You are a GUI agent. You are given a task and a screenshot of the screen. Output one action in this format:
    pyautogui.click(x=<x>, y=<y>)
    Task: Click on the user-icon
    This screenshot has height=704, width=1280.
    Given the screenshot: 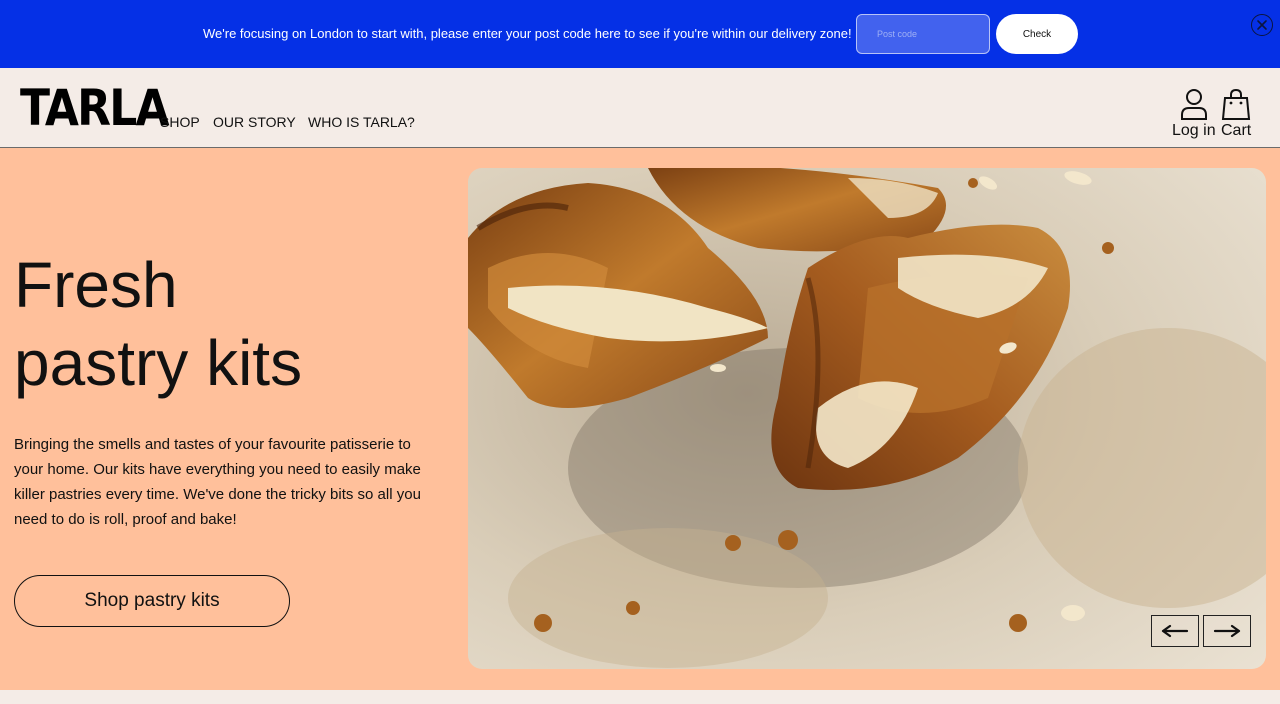 What is the action you would take?
    pyautogui.click(x=1193, y=104)
    